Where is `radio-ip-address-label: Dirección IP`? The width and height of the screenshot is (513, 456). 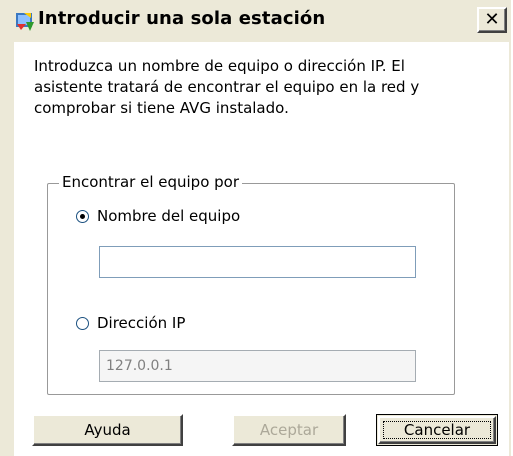 radio-ip-address-label: Dirección IP is located at coordinates (141, 323).